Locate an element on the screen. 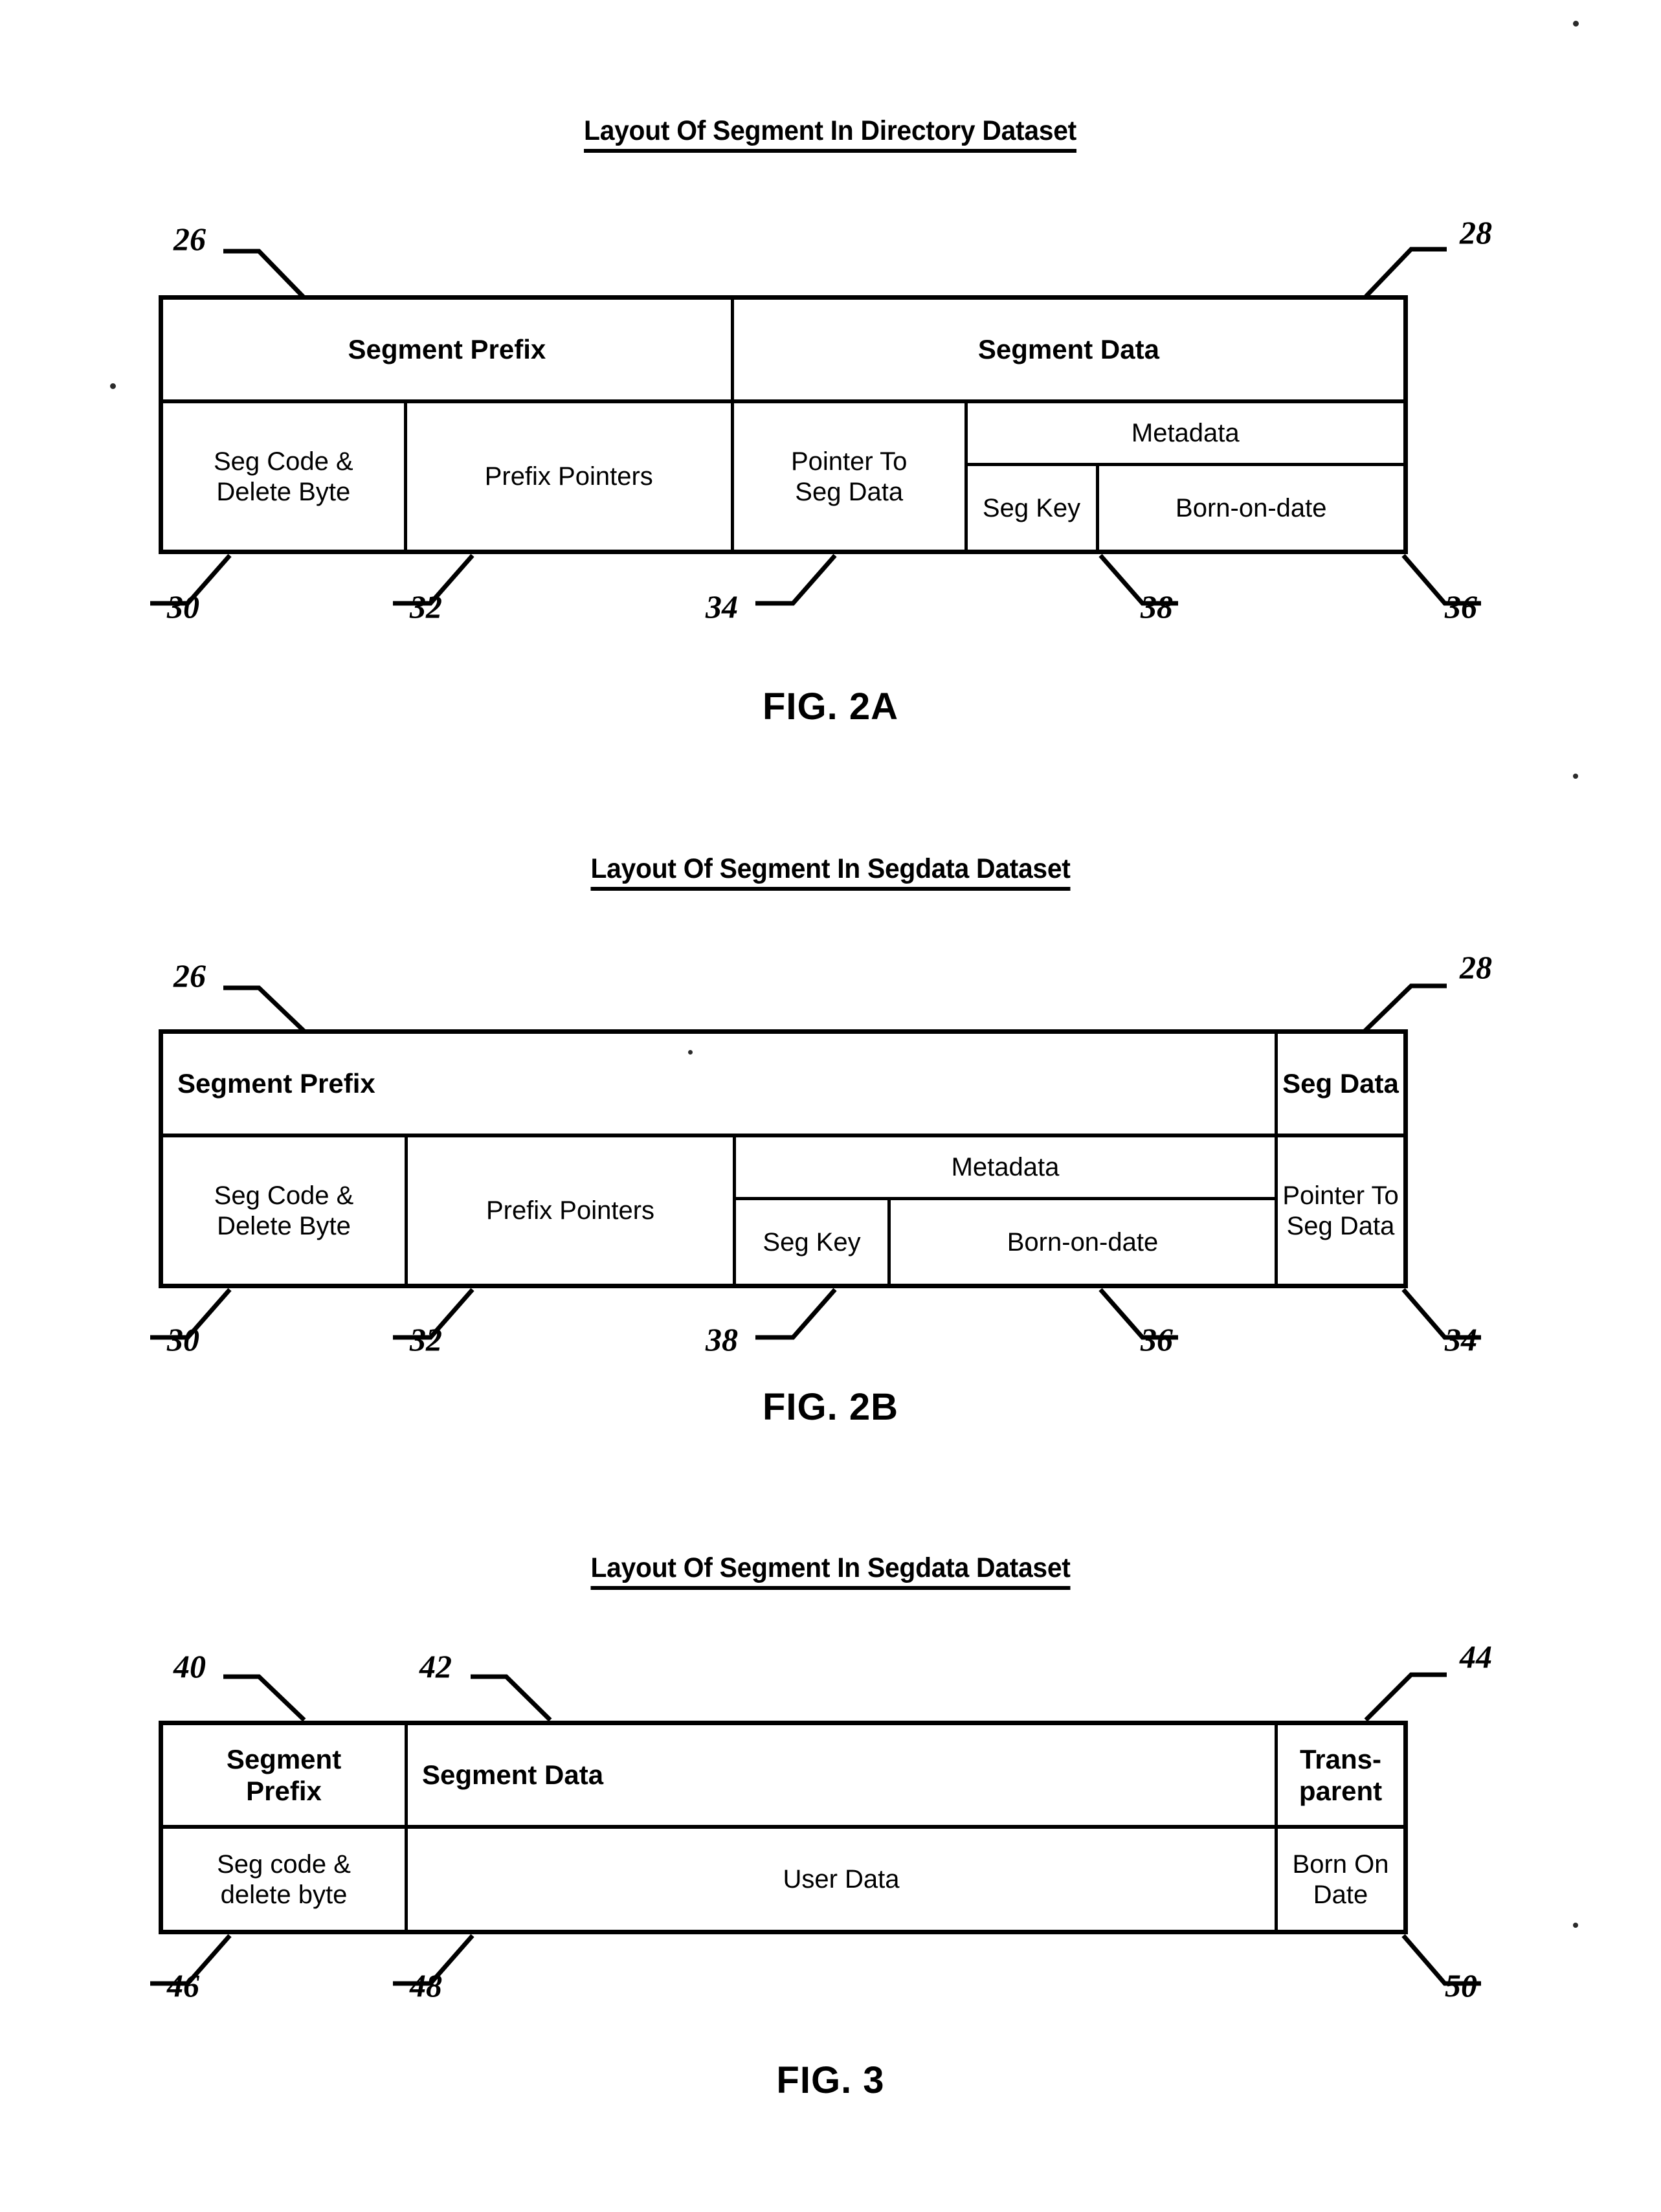 This screenshot has height=2212, width=1661. figure-3-leader-lines-bottom is located at coordinates (815, 1960).